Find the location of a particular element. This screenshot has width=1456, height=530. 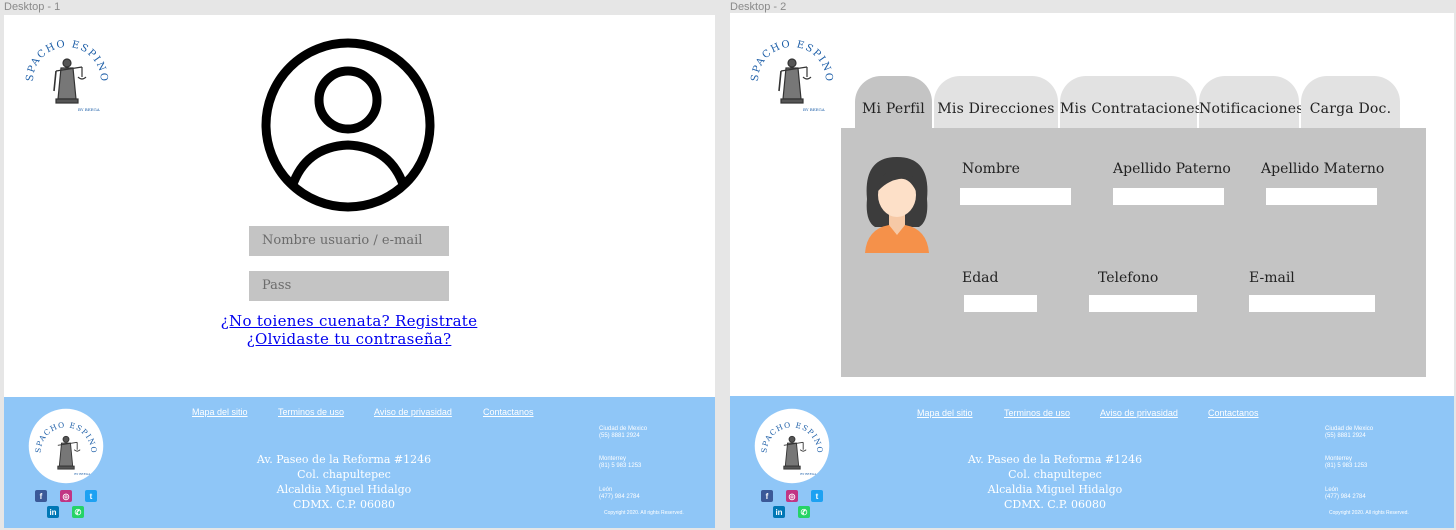

label-email: E-mail is located at coordinates (1272, 278).